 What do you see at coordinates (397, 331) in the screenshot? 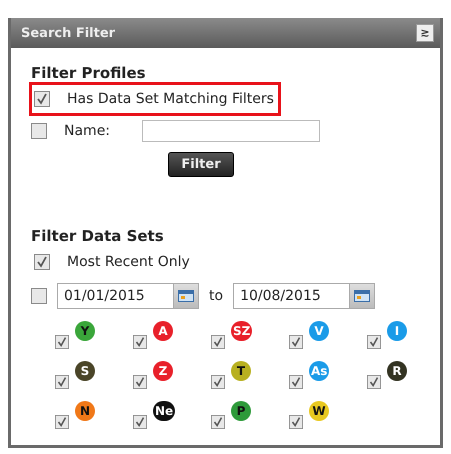
I see `line-badge: I` at bounding box center [397, 331].